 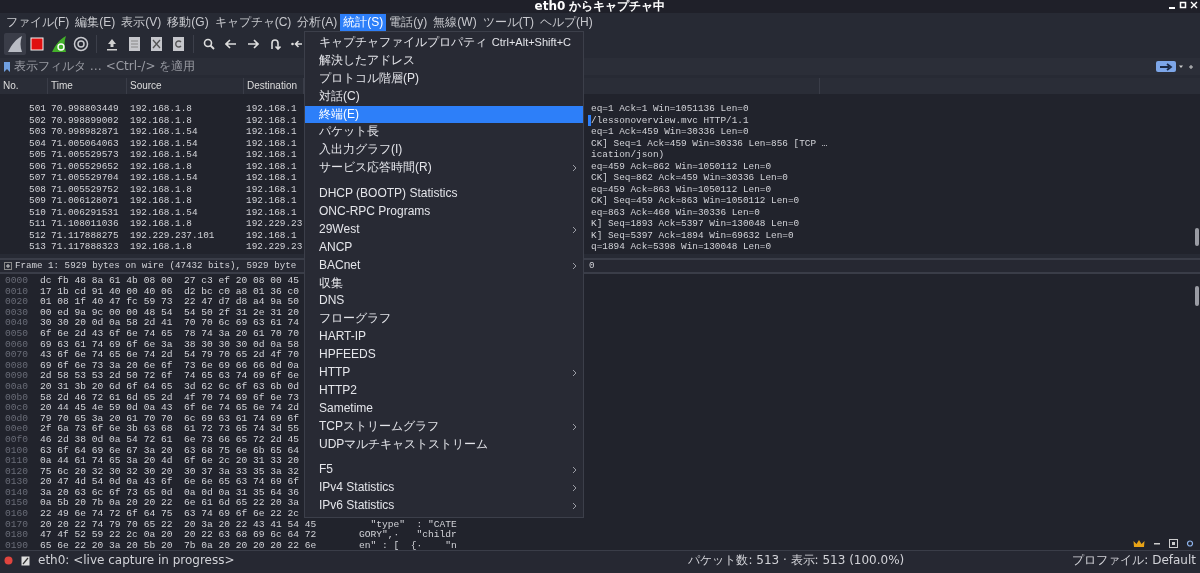 What do you see at coordinates (444, 168) in the screenshot?
I see `menu-item: サービス応答時間(R)` at bounding box center [444, 168].